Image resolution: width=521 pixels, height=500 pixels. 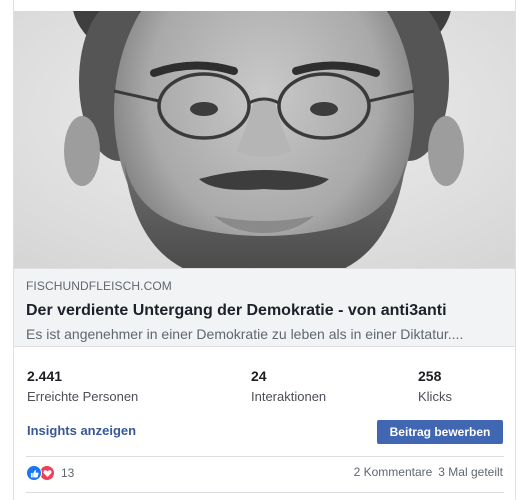 What do you see at coordinates (393, 472) in the screenshot?
I see `comments-count-link: 2 Kommentare` at bounding box center [393, 472].